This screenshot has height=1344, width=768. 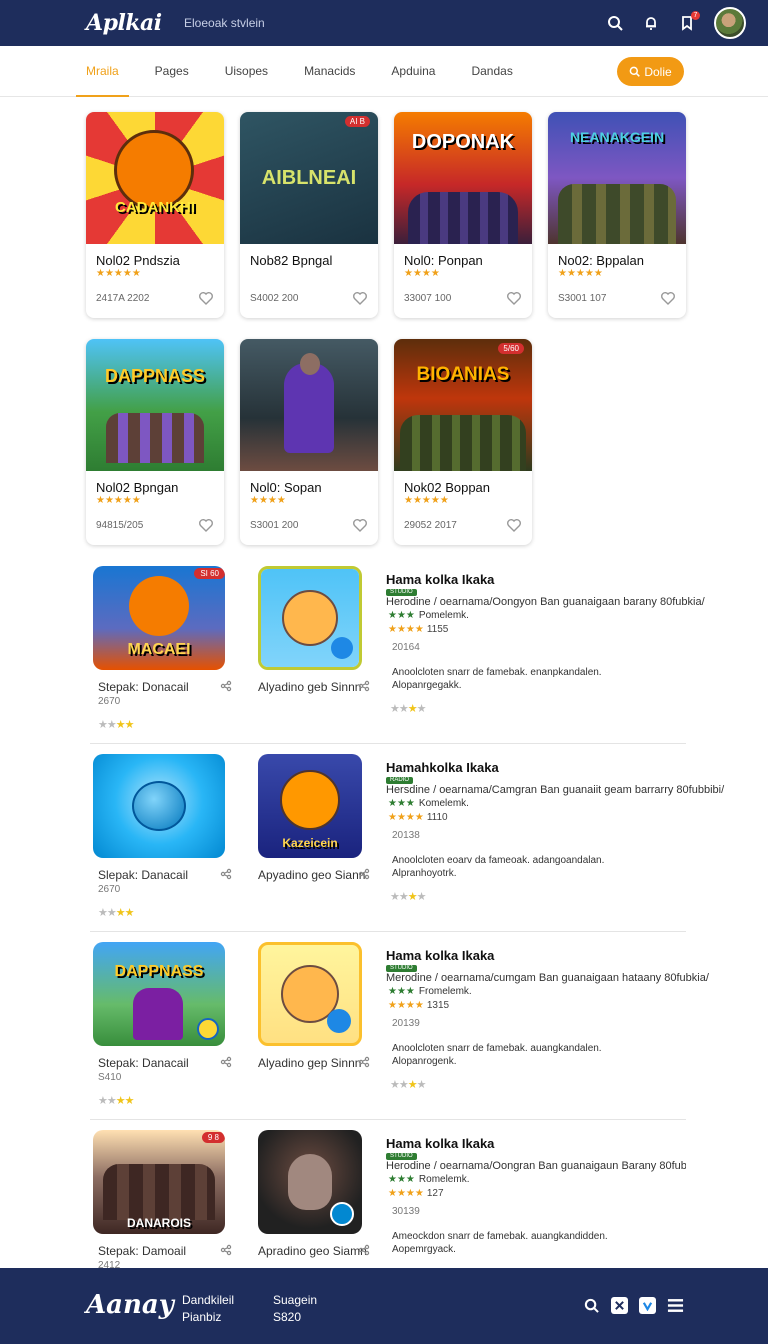 I want to click on game-thumbnail: DAPPNASS, so click(x=155, y=405).